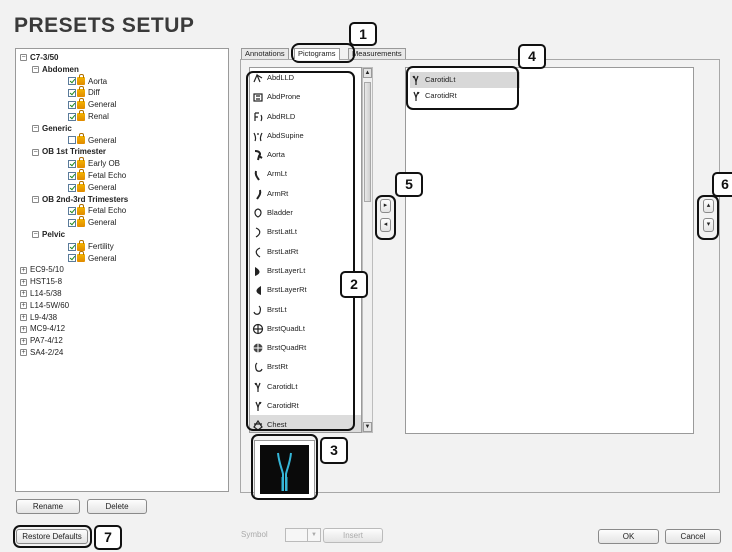 The height and width of the screenshot is (552, 732). I want to click on rename-button: Rename, so click(48, 506).